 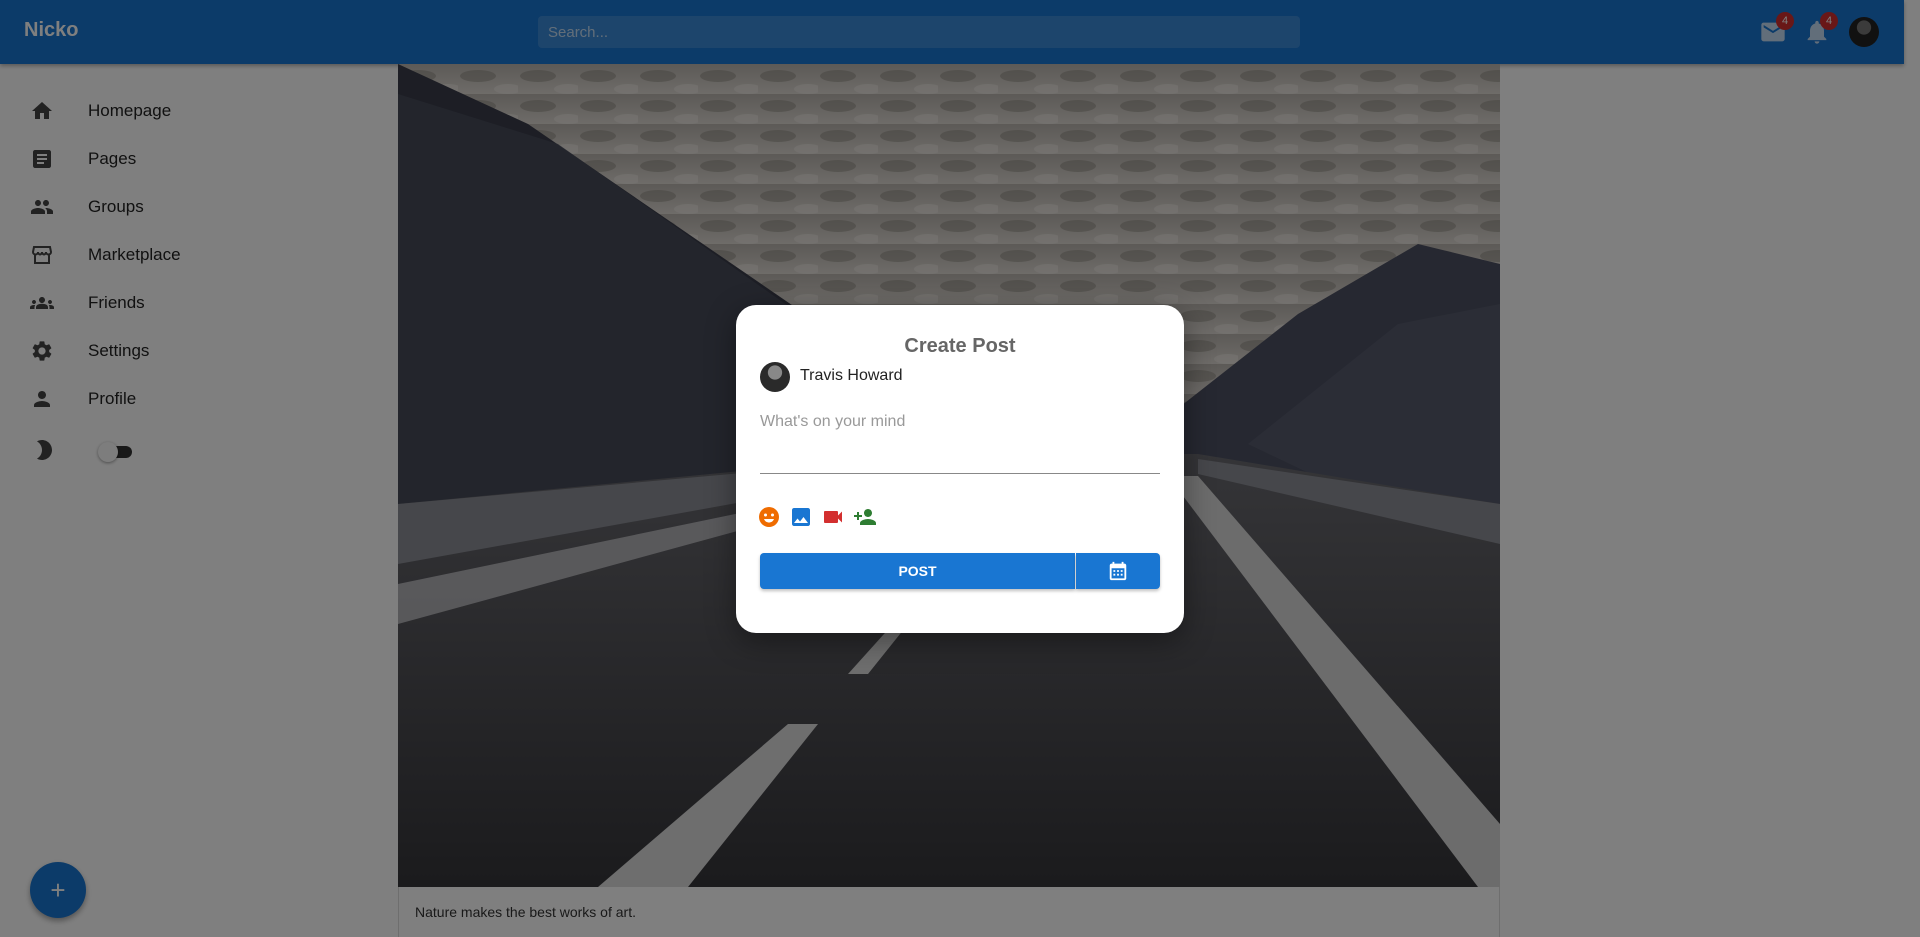 I want to click on calendar-icon, so click(x=1118, y=571).